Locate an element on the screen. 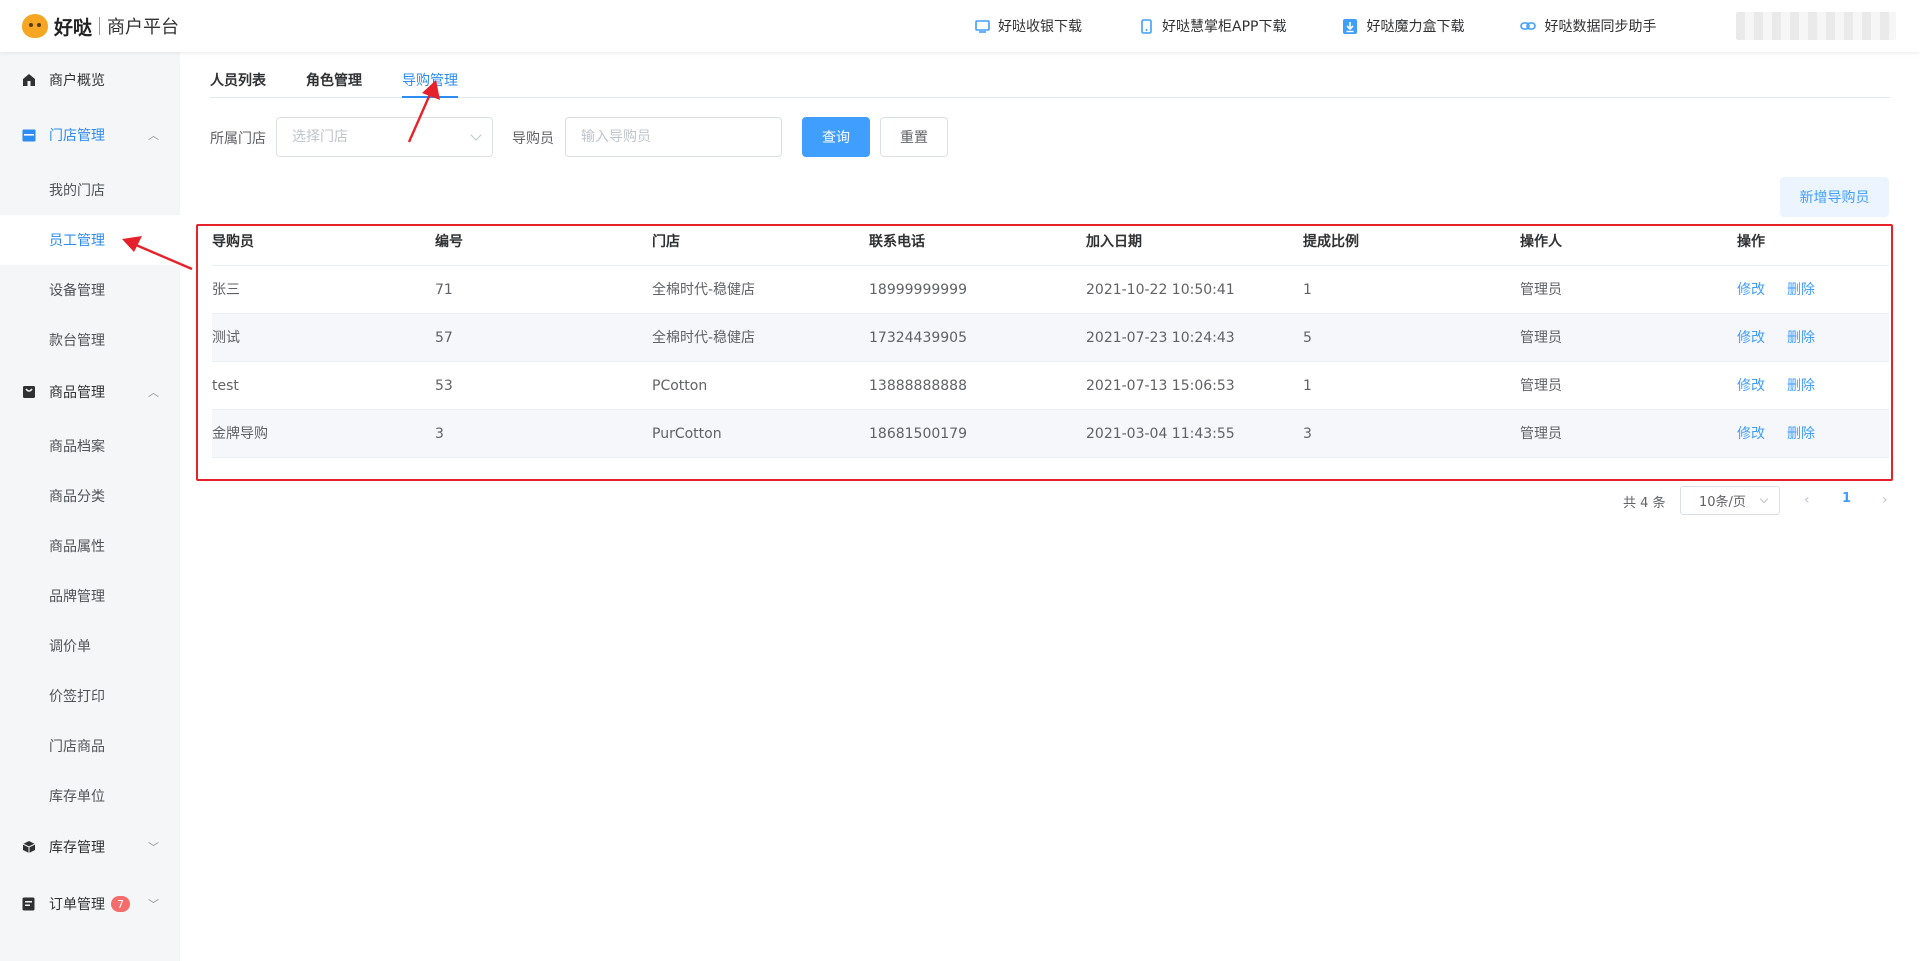  sidebar-item-label: 库存管理 is located at coordinates (77, 848).